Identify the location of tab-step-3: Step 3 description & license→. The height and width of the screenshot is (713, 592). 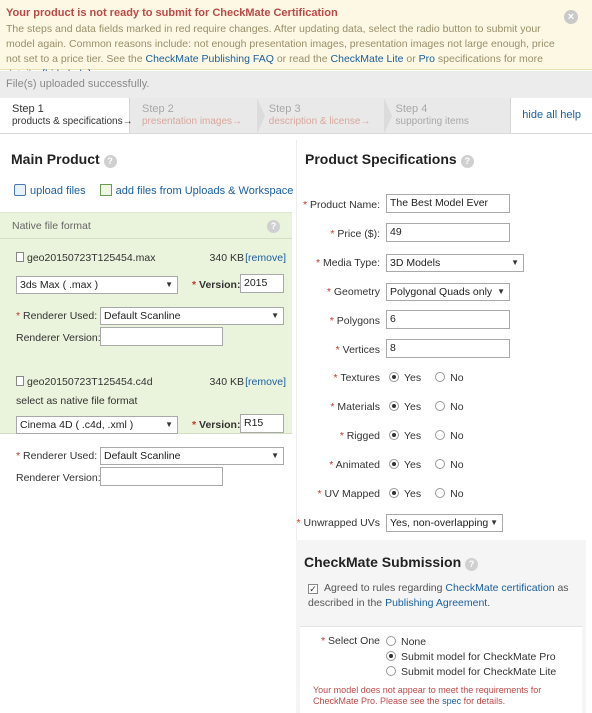
(324, 116).